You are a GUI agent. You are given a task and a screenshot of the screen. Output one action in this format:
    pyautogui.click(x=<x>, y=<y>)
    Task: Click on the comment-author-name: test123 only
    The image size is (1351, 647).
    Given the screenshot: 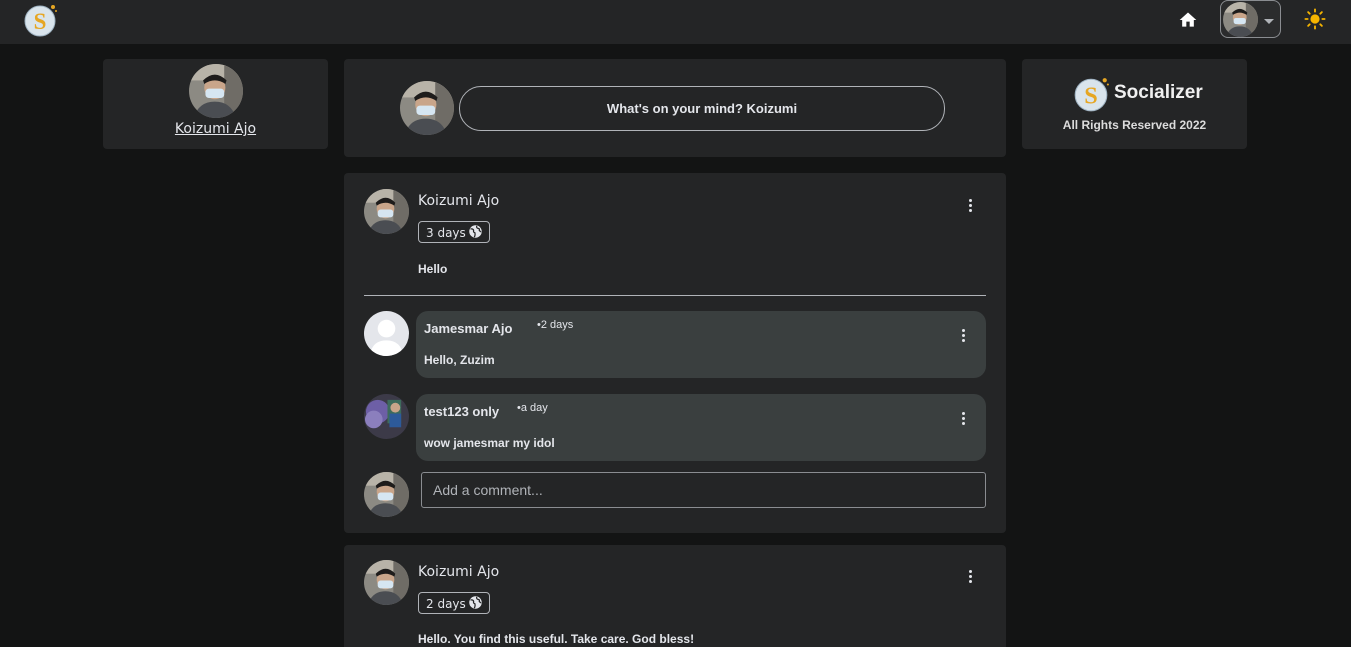 What is the action you would take?
    pyautogui.click(x=461, y=411)
    